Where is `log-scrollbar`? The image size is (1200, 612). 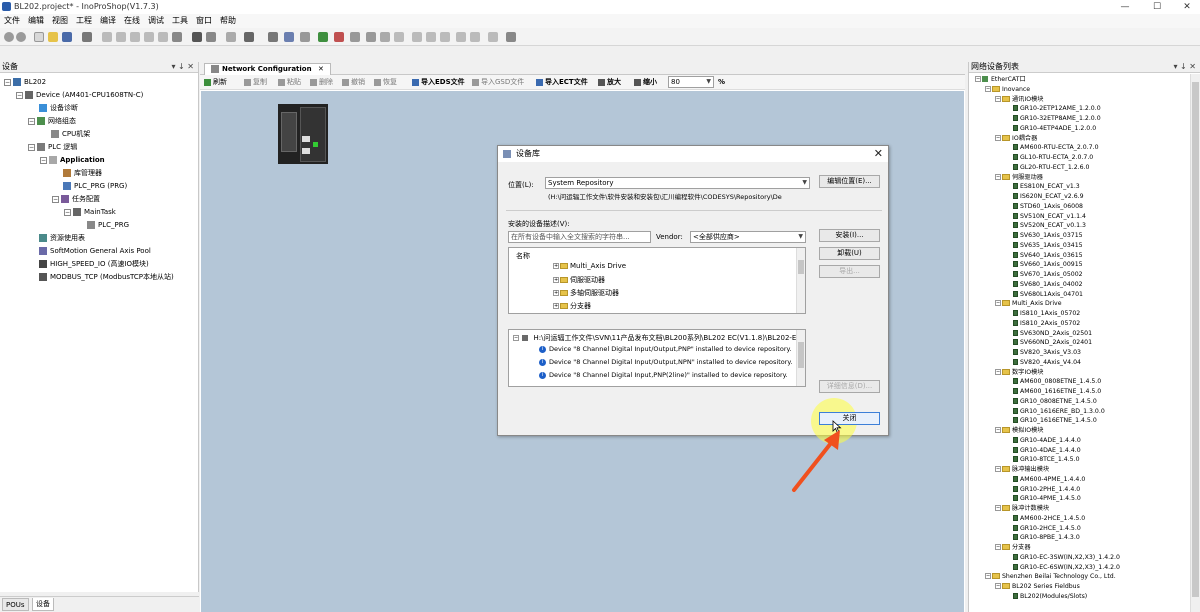
log-scrollbar is located at coordinates (800, 358).